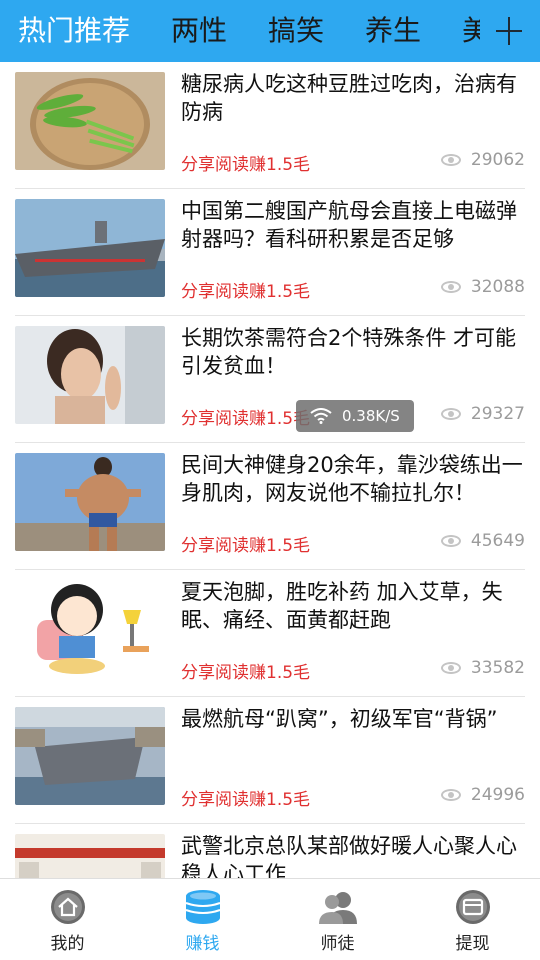  I want to click on view-count: 45649, so click(482, 541).